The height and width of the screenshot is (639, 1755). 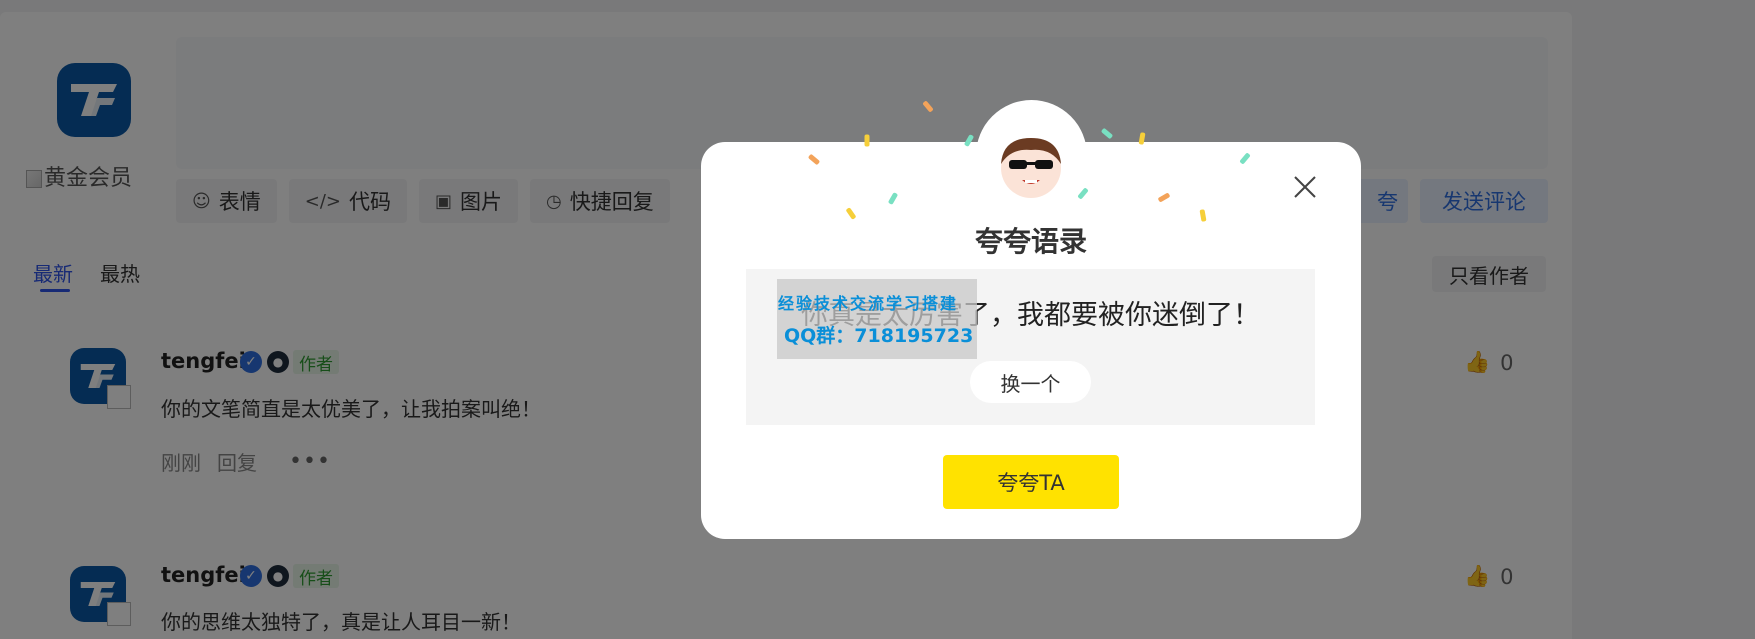 I want to click on modal-title: 夸夸语录, so click(x=1030, y=241).